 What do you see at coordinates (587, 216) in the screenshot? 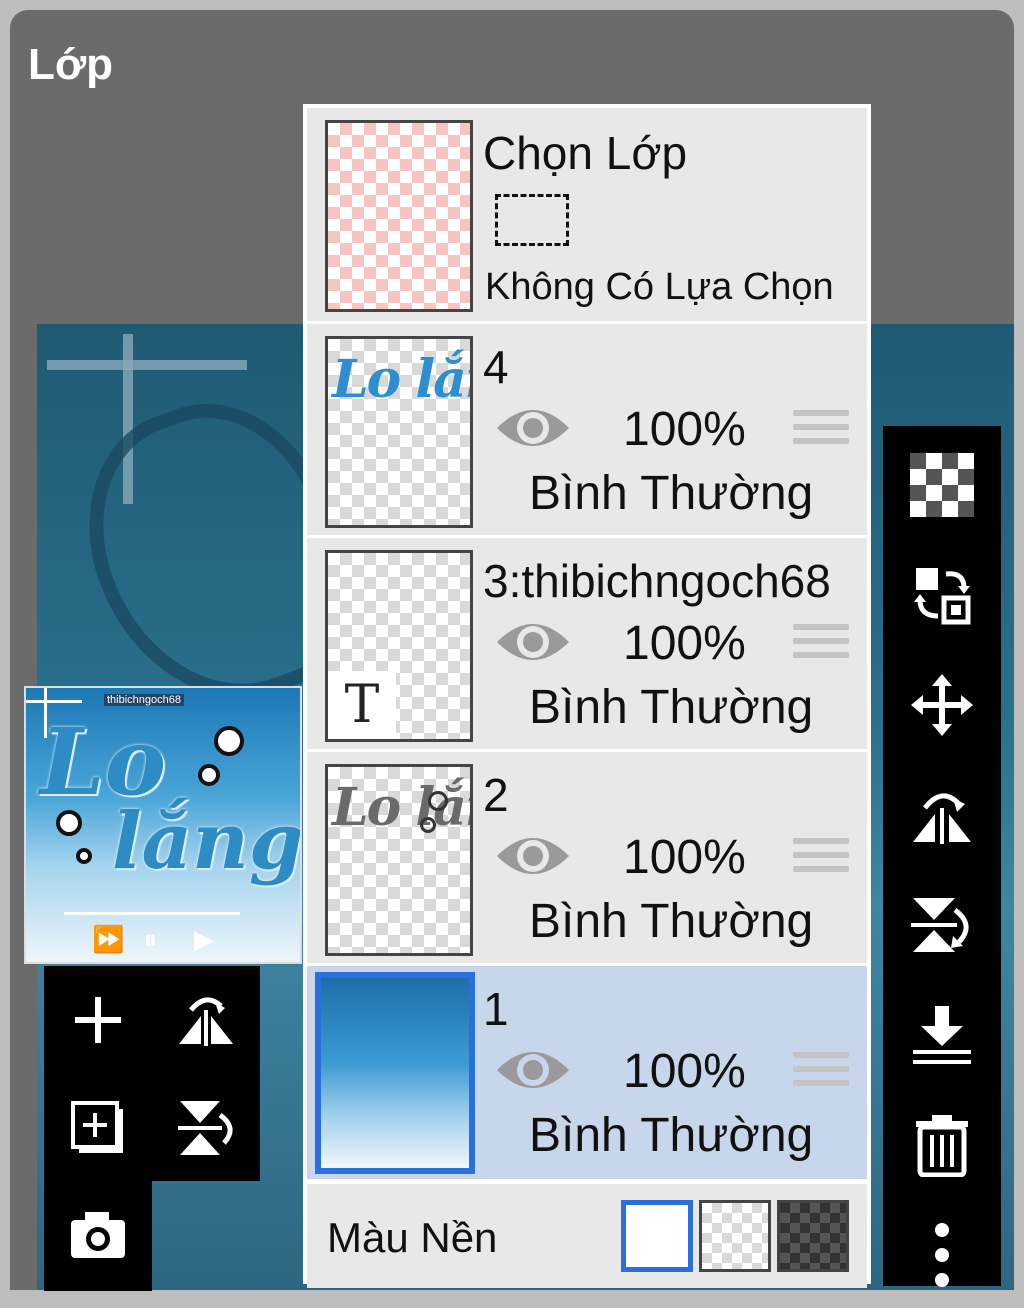
I see `selection-layer-row: Chọn Lớp Không Có Lựa Chọn` at bounding box center [587, 216].